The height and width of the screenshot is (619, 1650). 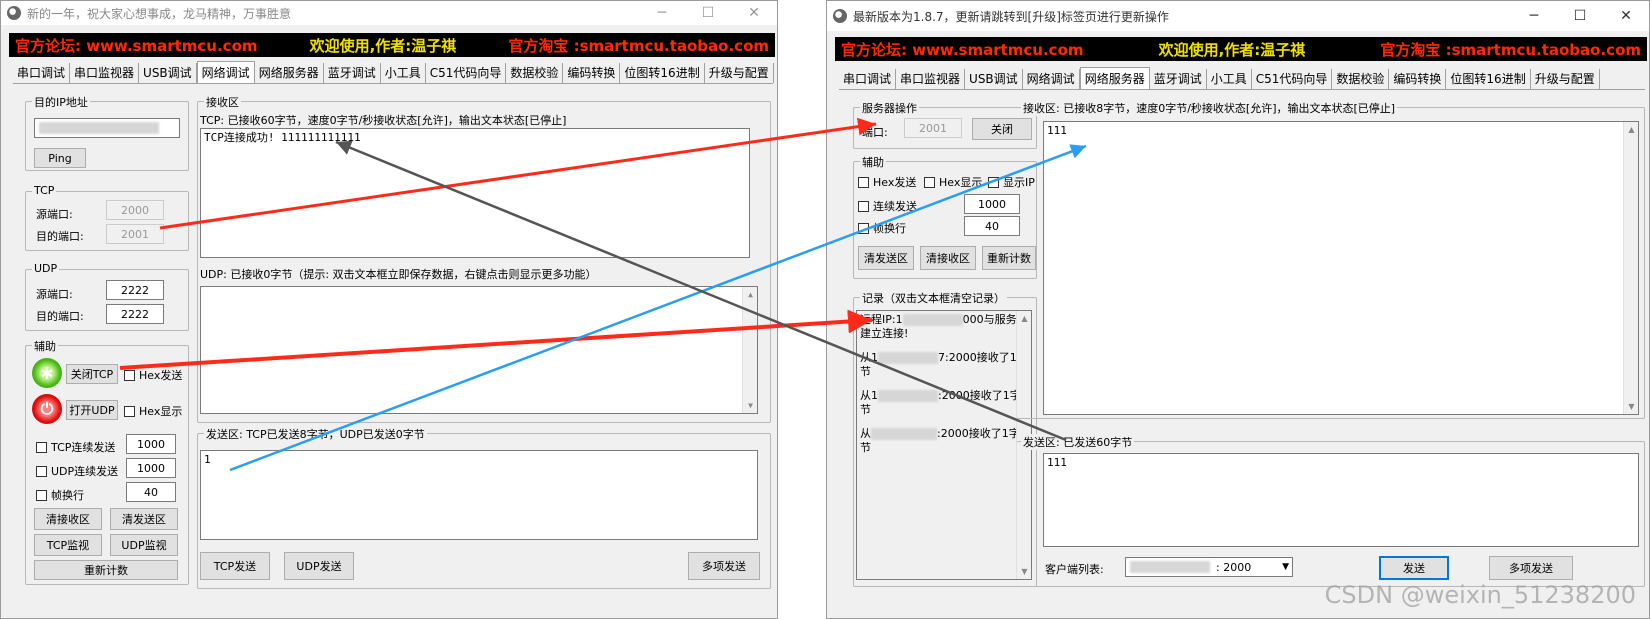 I want to click on server-frame-wrap-checkbox: 帧换行, so click(x=882, y=228).